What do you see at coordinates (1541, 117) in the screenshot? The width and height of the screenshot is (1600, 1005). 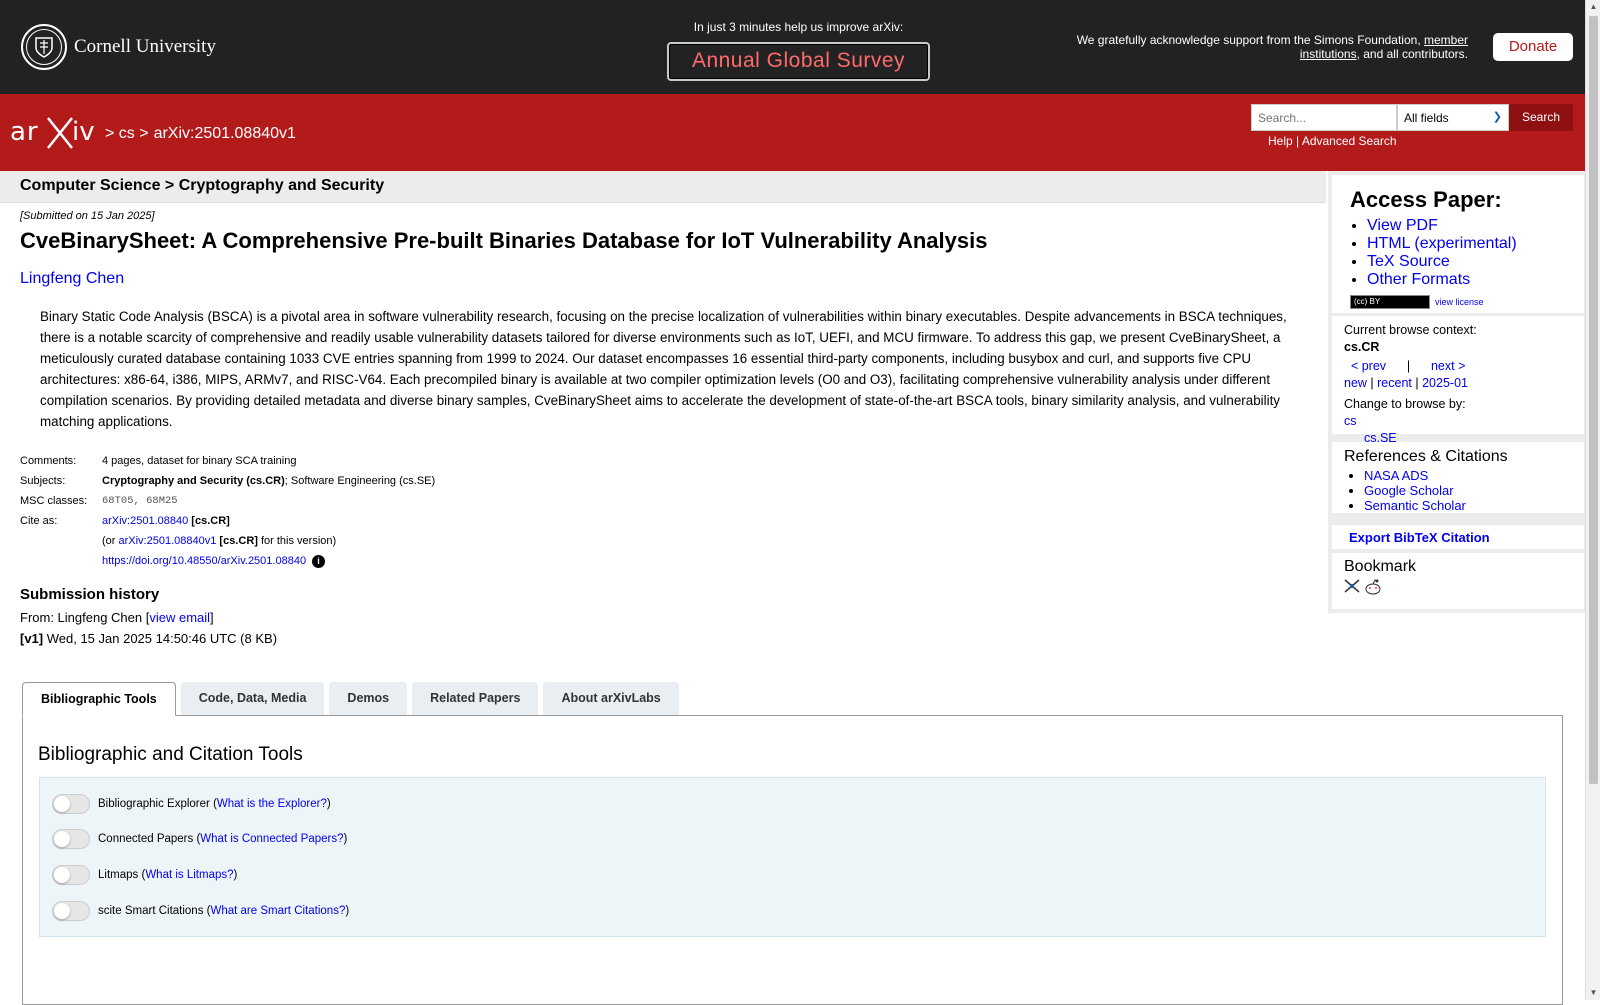 I see `search-button: Search` at bounding box center [1541, 117].